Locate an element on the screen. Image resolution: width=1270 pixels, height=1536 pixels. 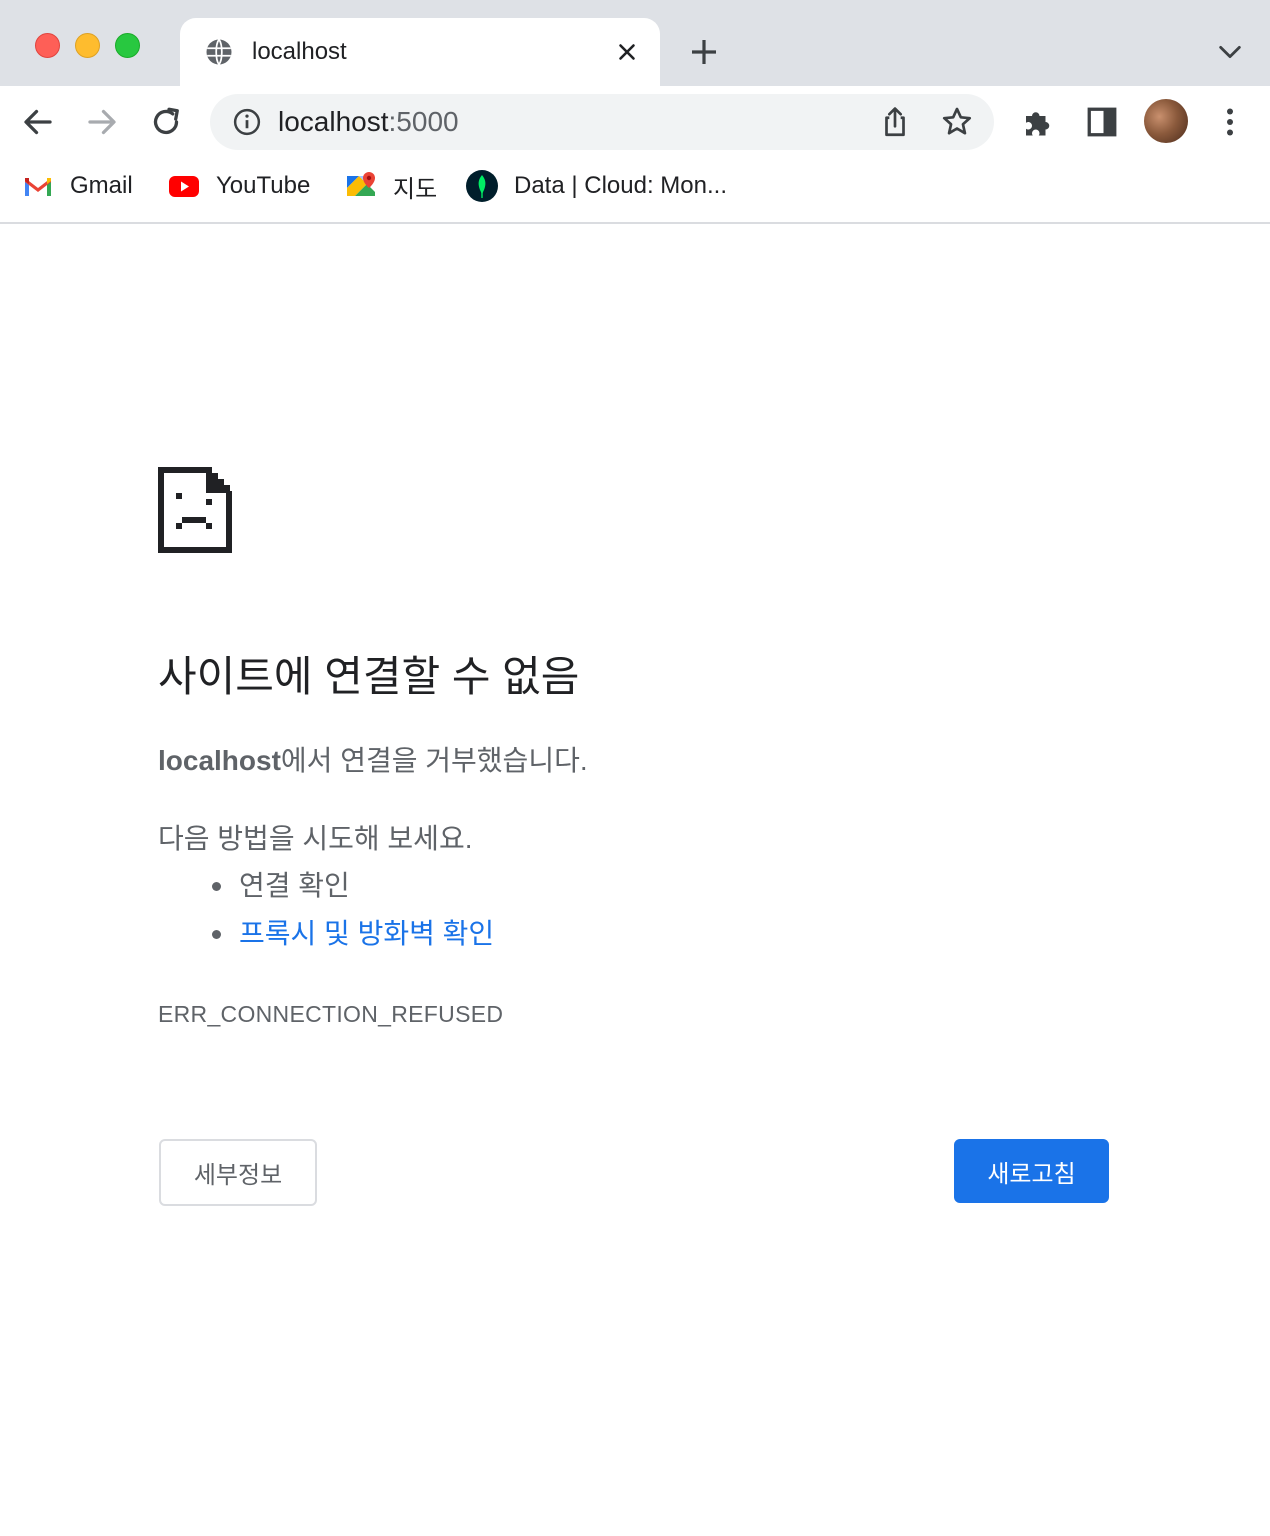
close-icon is located at coordinates (627, 52).